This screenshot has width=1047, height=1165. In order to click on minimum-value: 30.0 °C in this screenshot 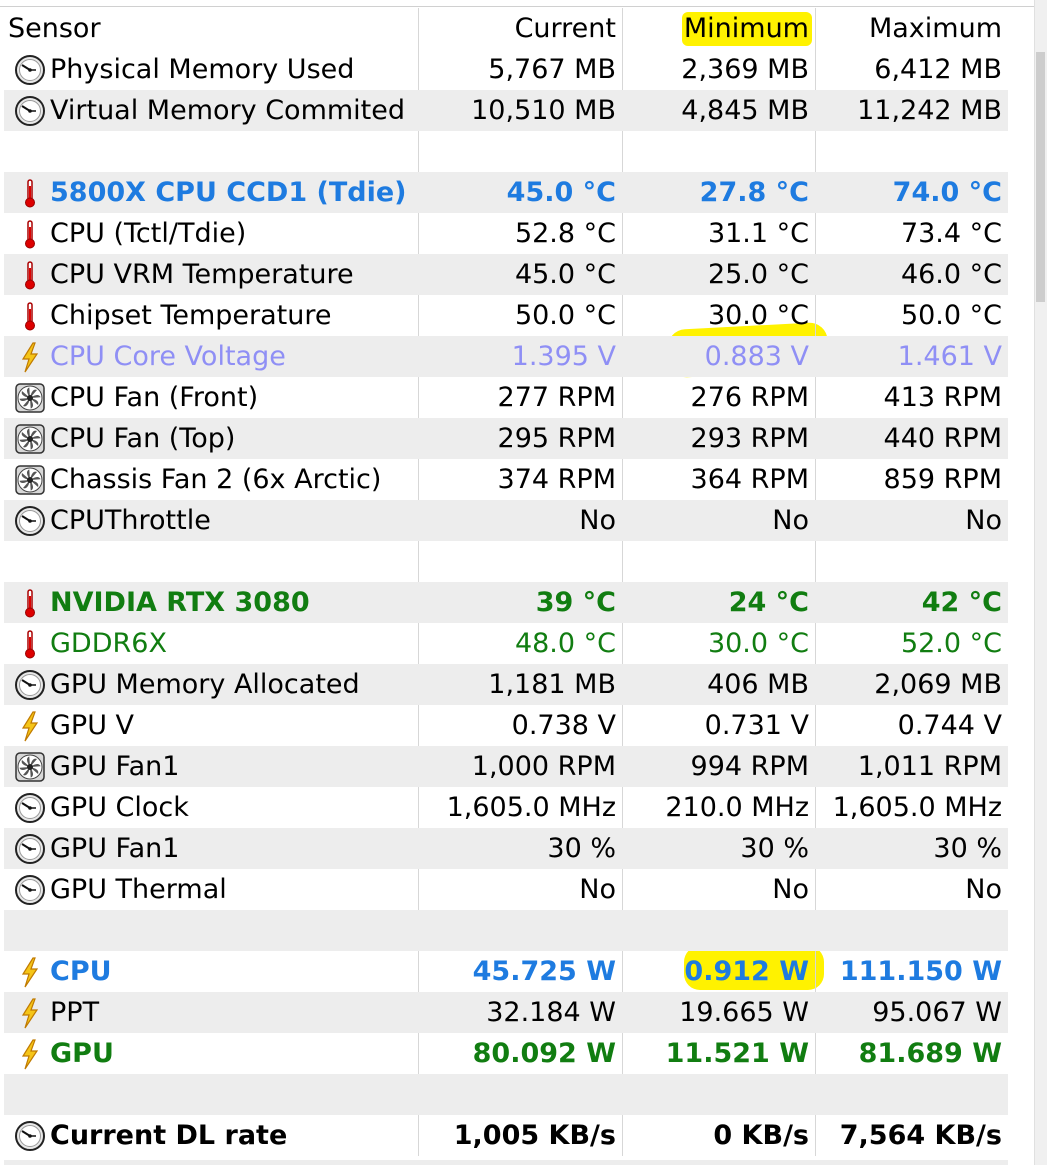, I will do `click(758, 643)`.